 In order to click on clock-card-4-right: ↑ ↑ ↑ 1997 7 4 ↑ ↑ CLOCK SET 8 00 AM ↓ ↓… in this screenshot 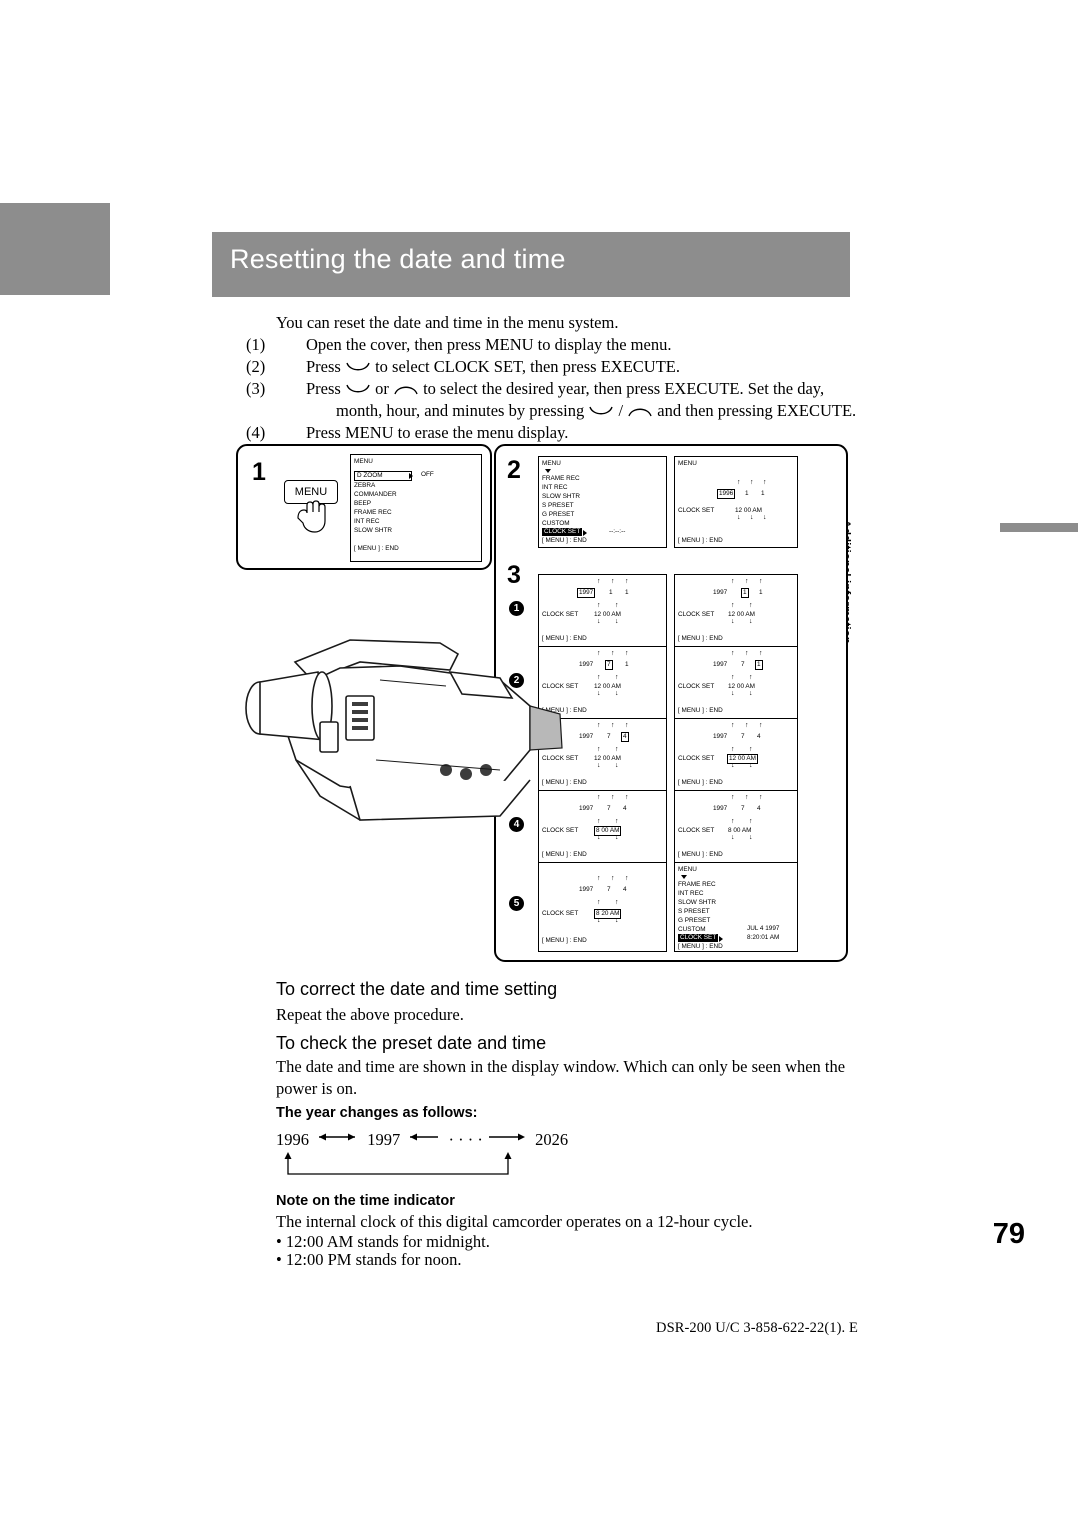, I will do `click(736, 827)`.